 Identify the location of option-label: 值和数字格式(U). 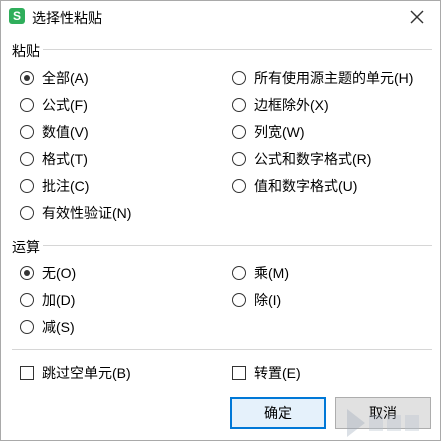
(306, 186).